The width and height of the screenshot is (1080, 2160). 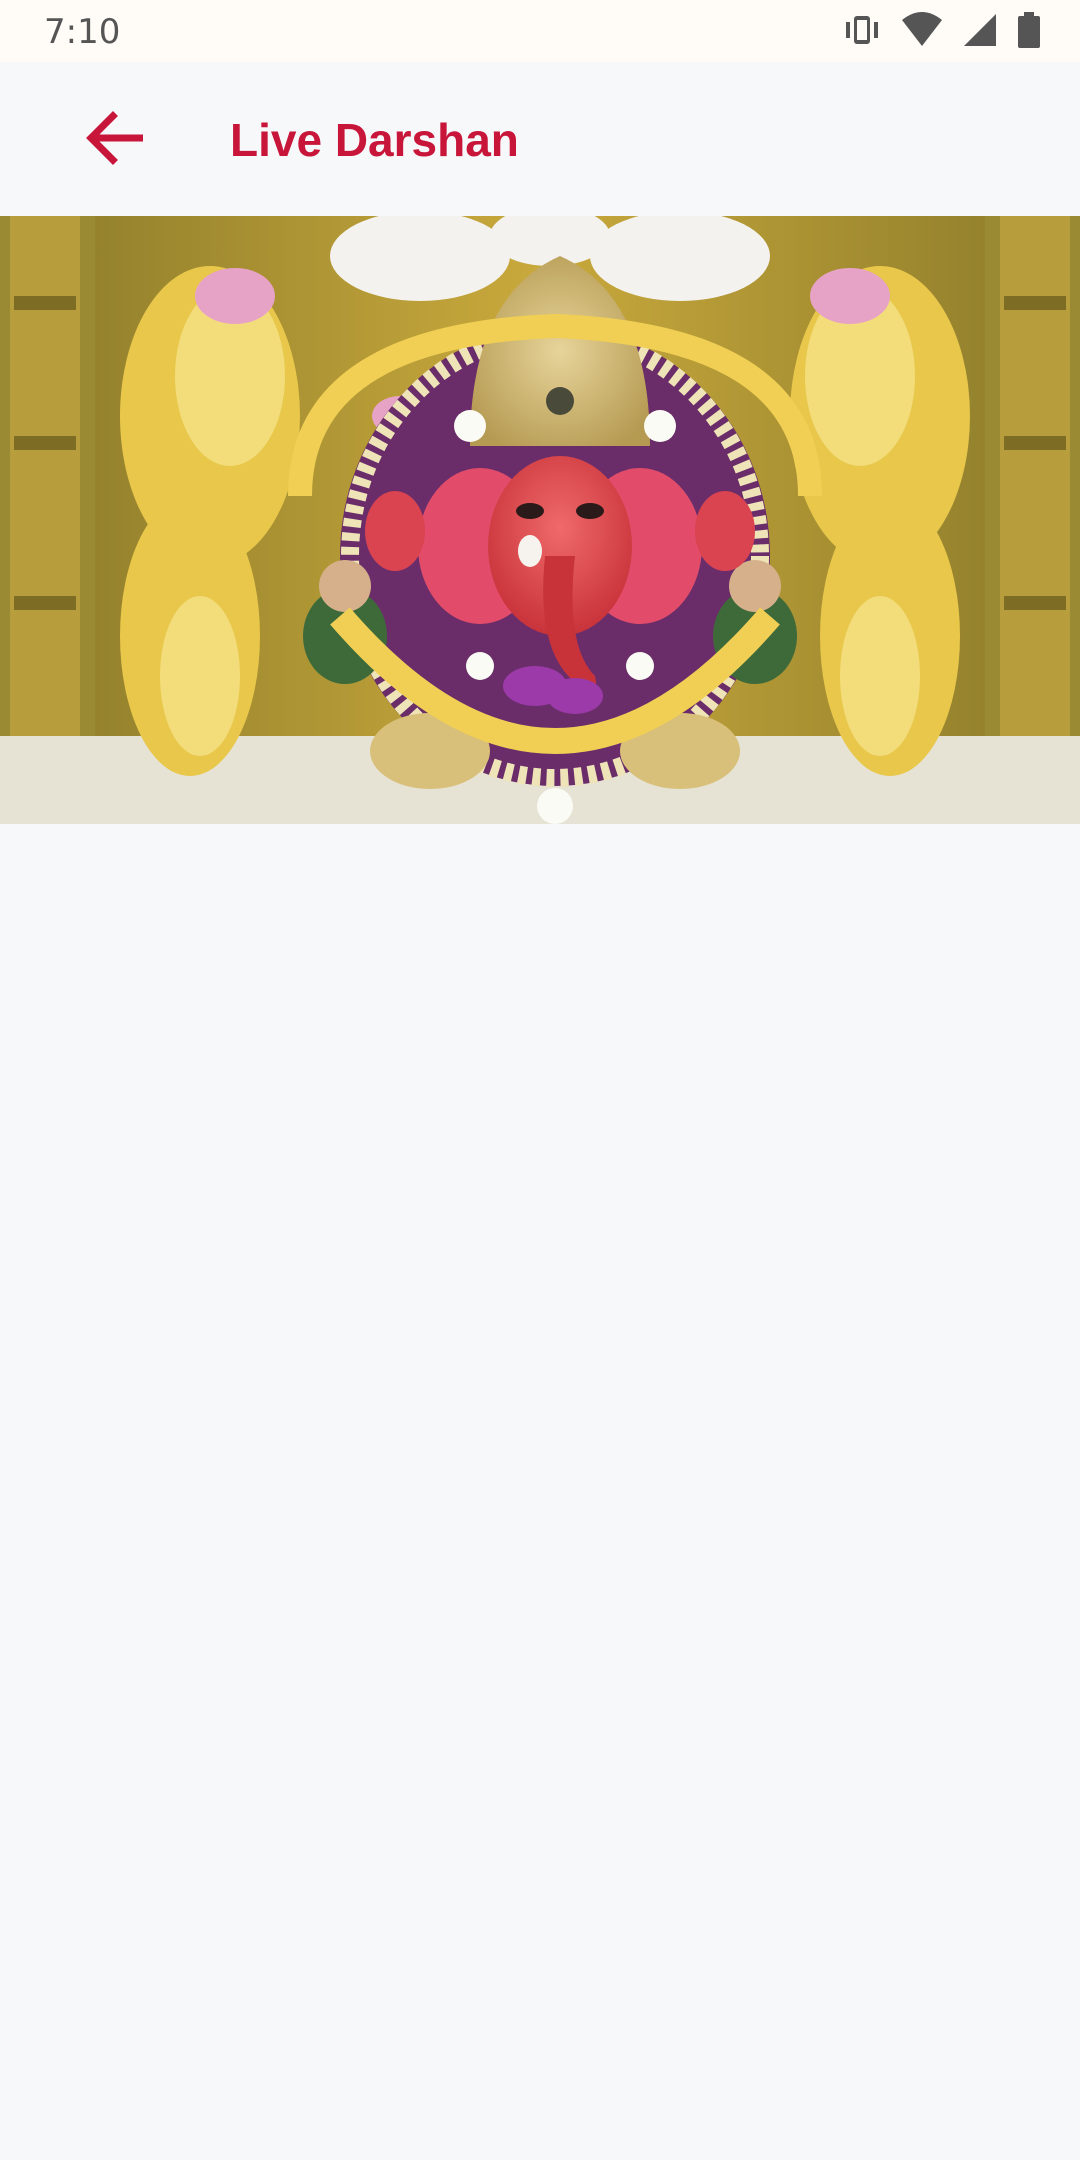 I want to click on battery-icon, so click(x=1029, y=32).